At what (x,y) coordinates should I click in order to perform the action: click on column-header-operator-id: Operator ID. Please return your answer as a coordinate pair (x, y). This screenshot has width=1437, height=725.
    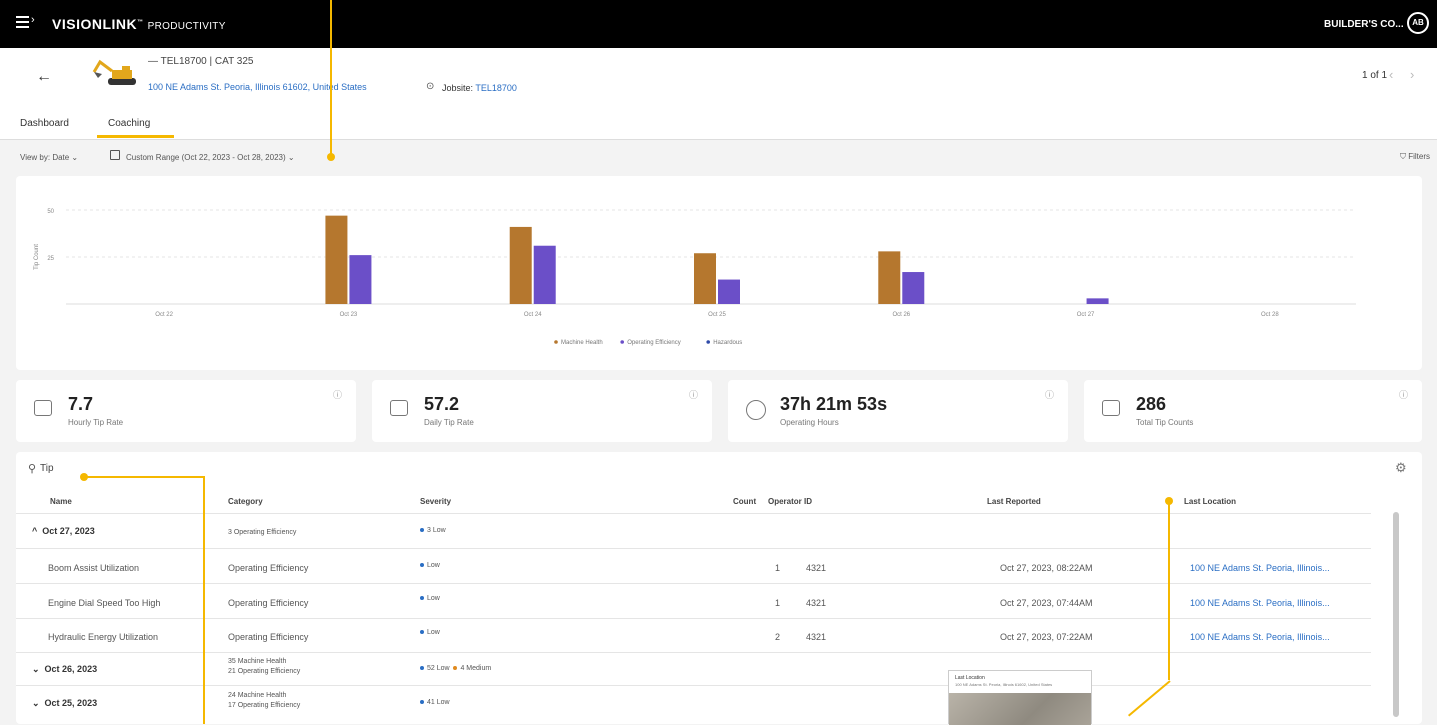
    Looking at the image, I should click on (790, 501).